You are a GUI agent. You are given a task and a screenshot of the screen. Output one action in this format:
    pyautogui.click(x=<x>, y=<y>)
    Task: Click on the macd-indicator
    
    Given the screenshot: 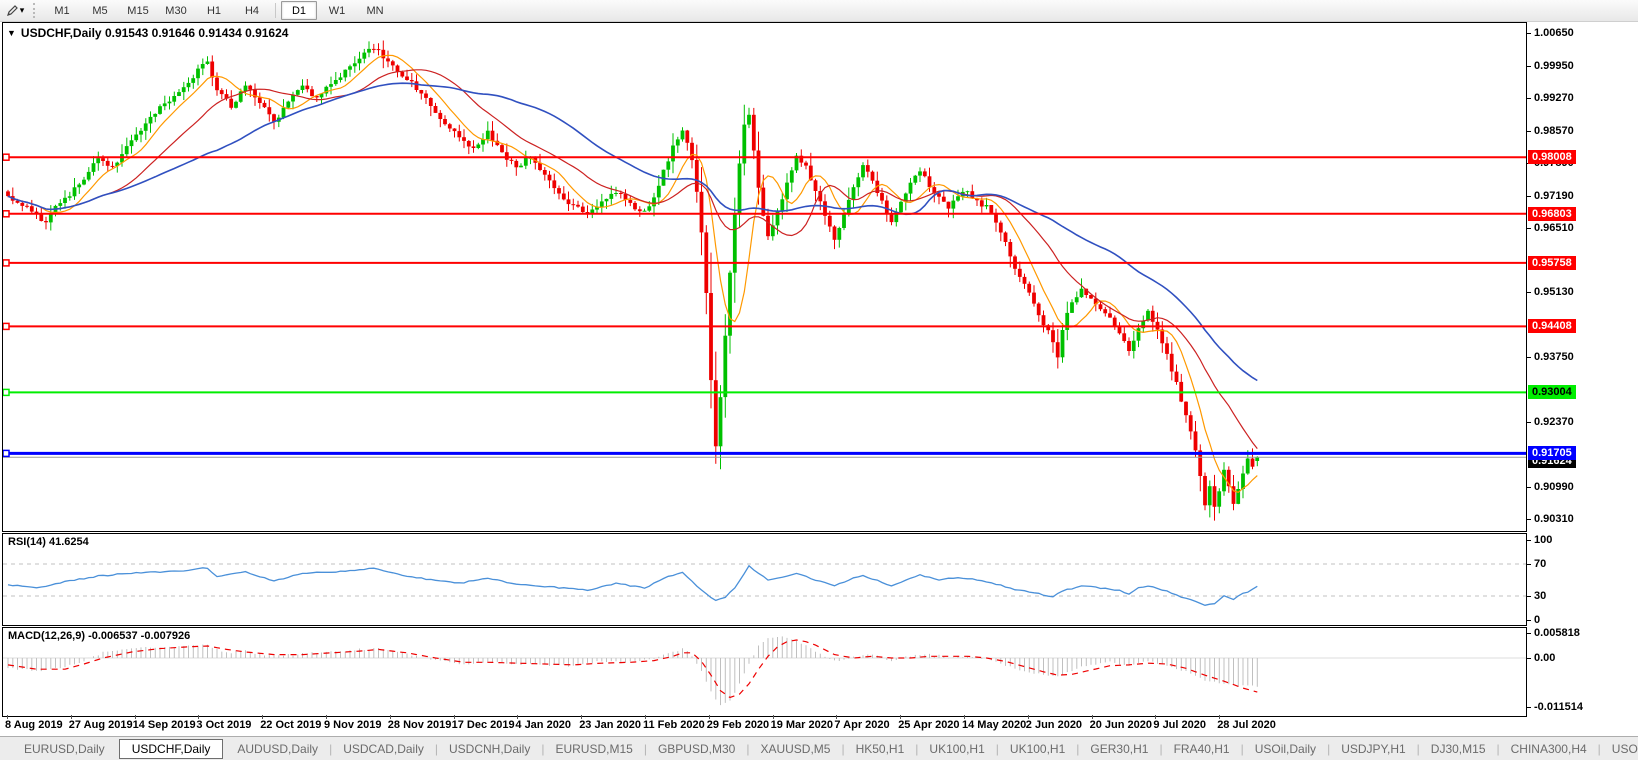 What is the action you would take?
    pyautogui.click(x=764, y=671)
    